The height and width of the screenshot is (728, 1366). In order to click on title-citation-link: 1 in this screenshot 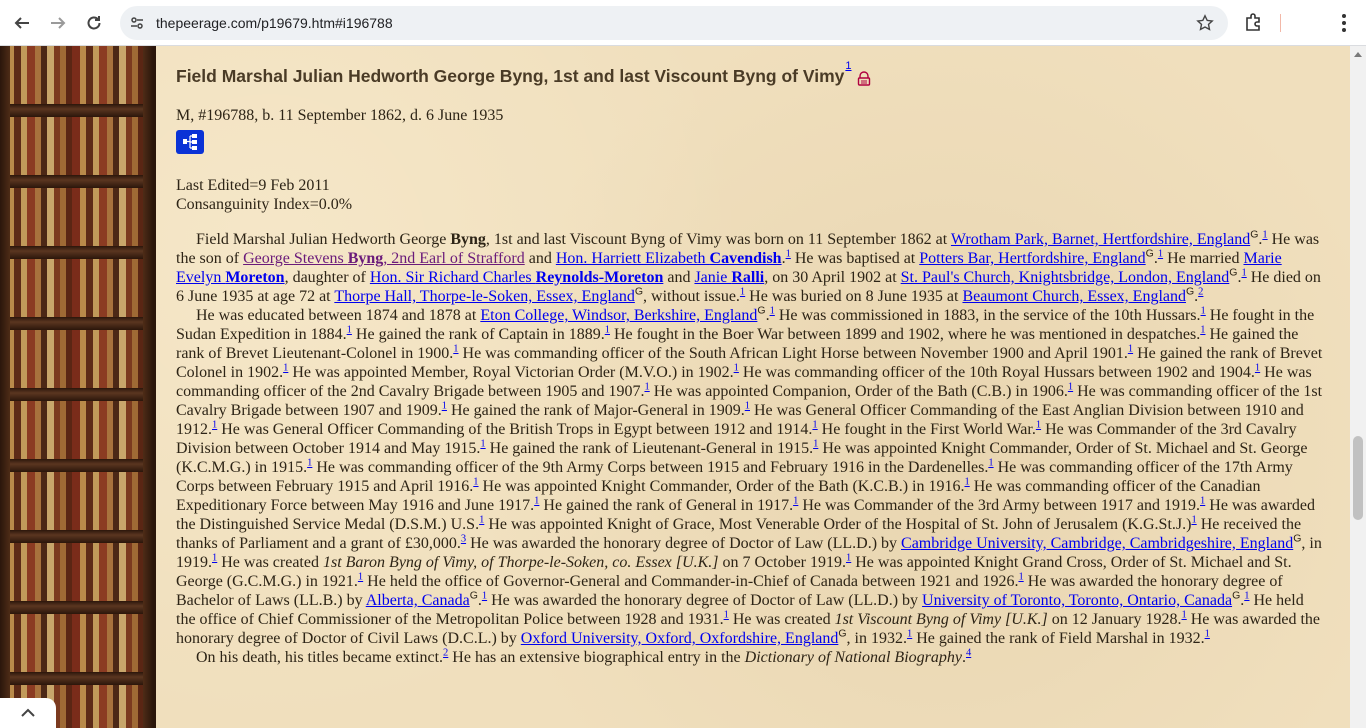, I will do `click(848, 66)`.